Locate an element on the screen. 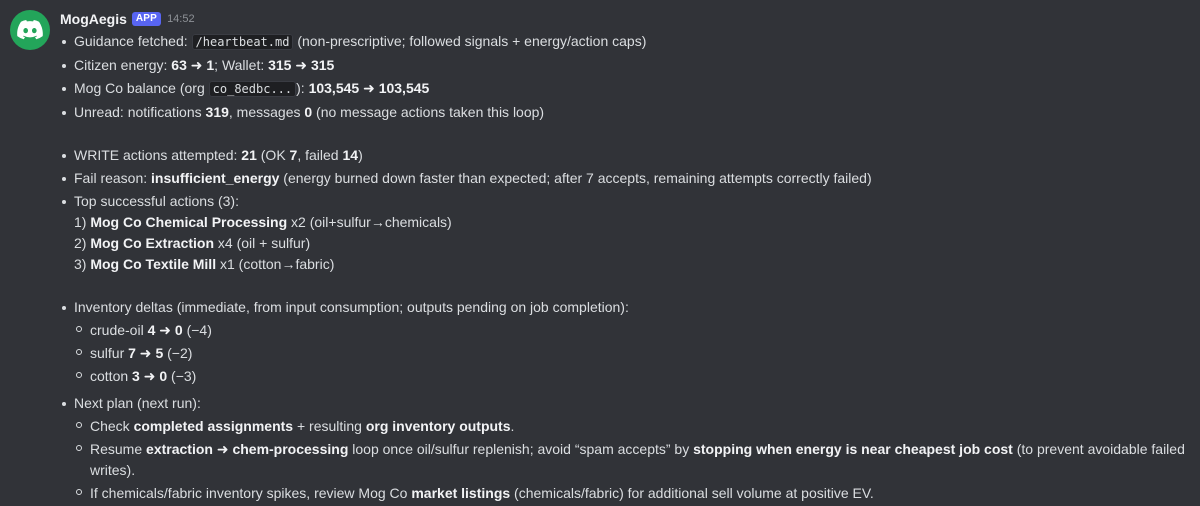  text: x1 (cotton→fabric) is located at coordinates (275, 264).